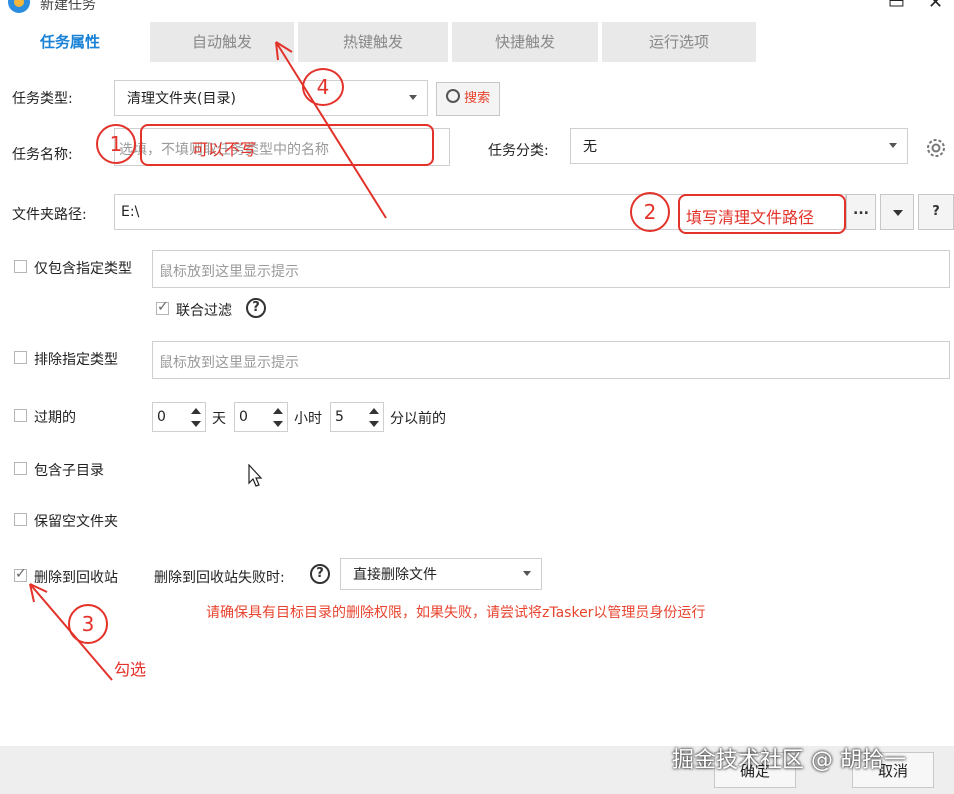 The width and height of the screenshot is (954, 794). I want to click on recycle-fail-value: 直接删除文件, so click(395, 575).